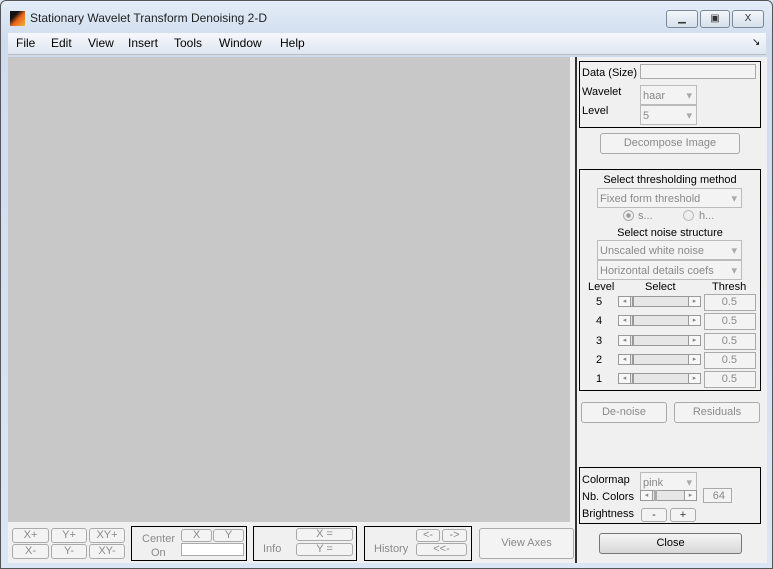 This screenshot has width=773, height=569. What do you see at coordinates (272, 549) in the screenshot?
I see `info-label: Info` at bounding box center [272, 549].